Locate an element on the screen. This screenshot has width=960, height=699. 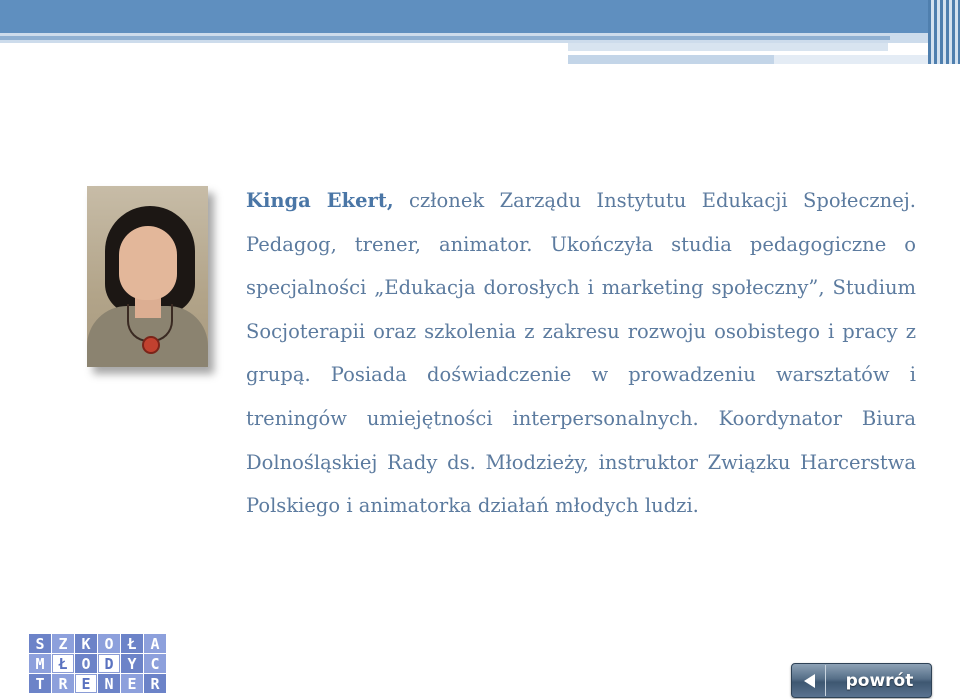
logo-letter: C is located at coordinates (155, 663).